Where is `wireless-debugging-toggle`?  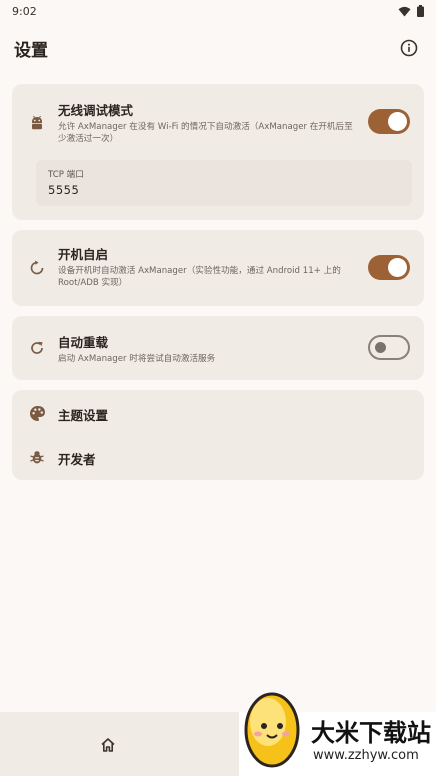
wireless-debugging-toggle is located at coordinates (389, 121).